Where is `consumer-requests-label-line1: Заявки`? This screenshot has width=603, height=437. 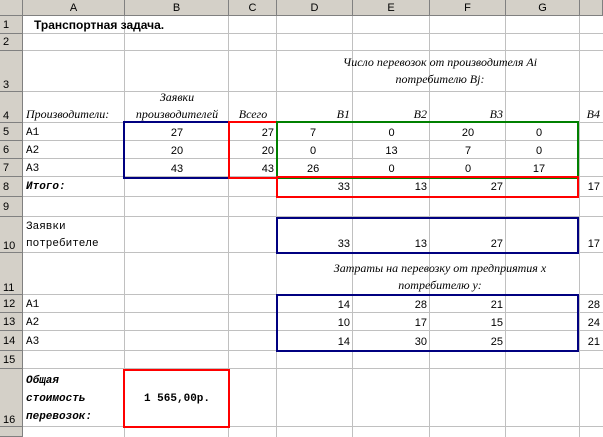
consumer-requests-label-line1: Заявки is located at coordinates (46, 227).